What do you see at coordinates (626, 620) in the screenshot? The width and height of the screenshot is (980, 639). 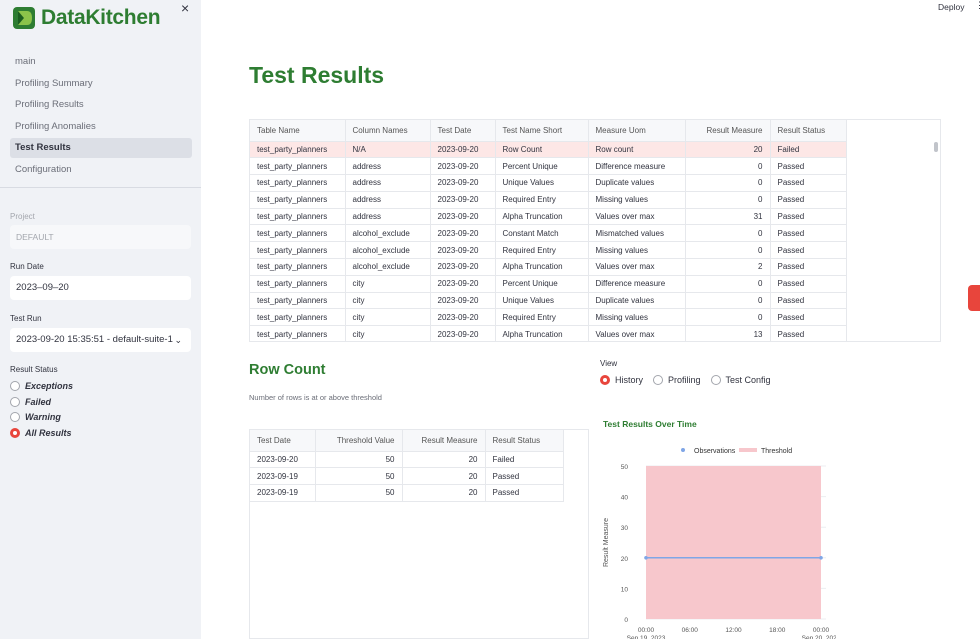 I see `y-tick-label: 0` at bounding box center [626, 620].